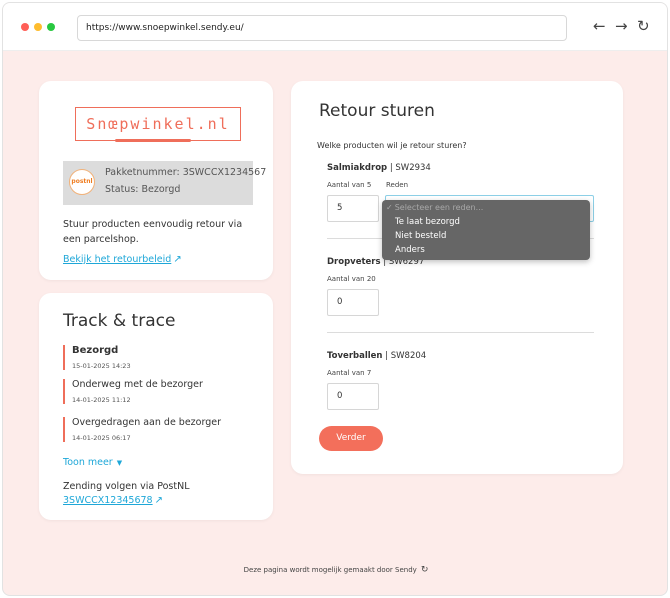 Image resolution: width=670 pixels, height=598 pixels. I want to click on track-event-date: 15-01-2025 14:23, so click(101, 366).